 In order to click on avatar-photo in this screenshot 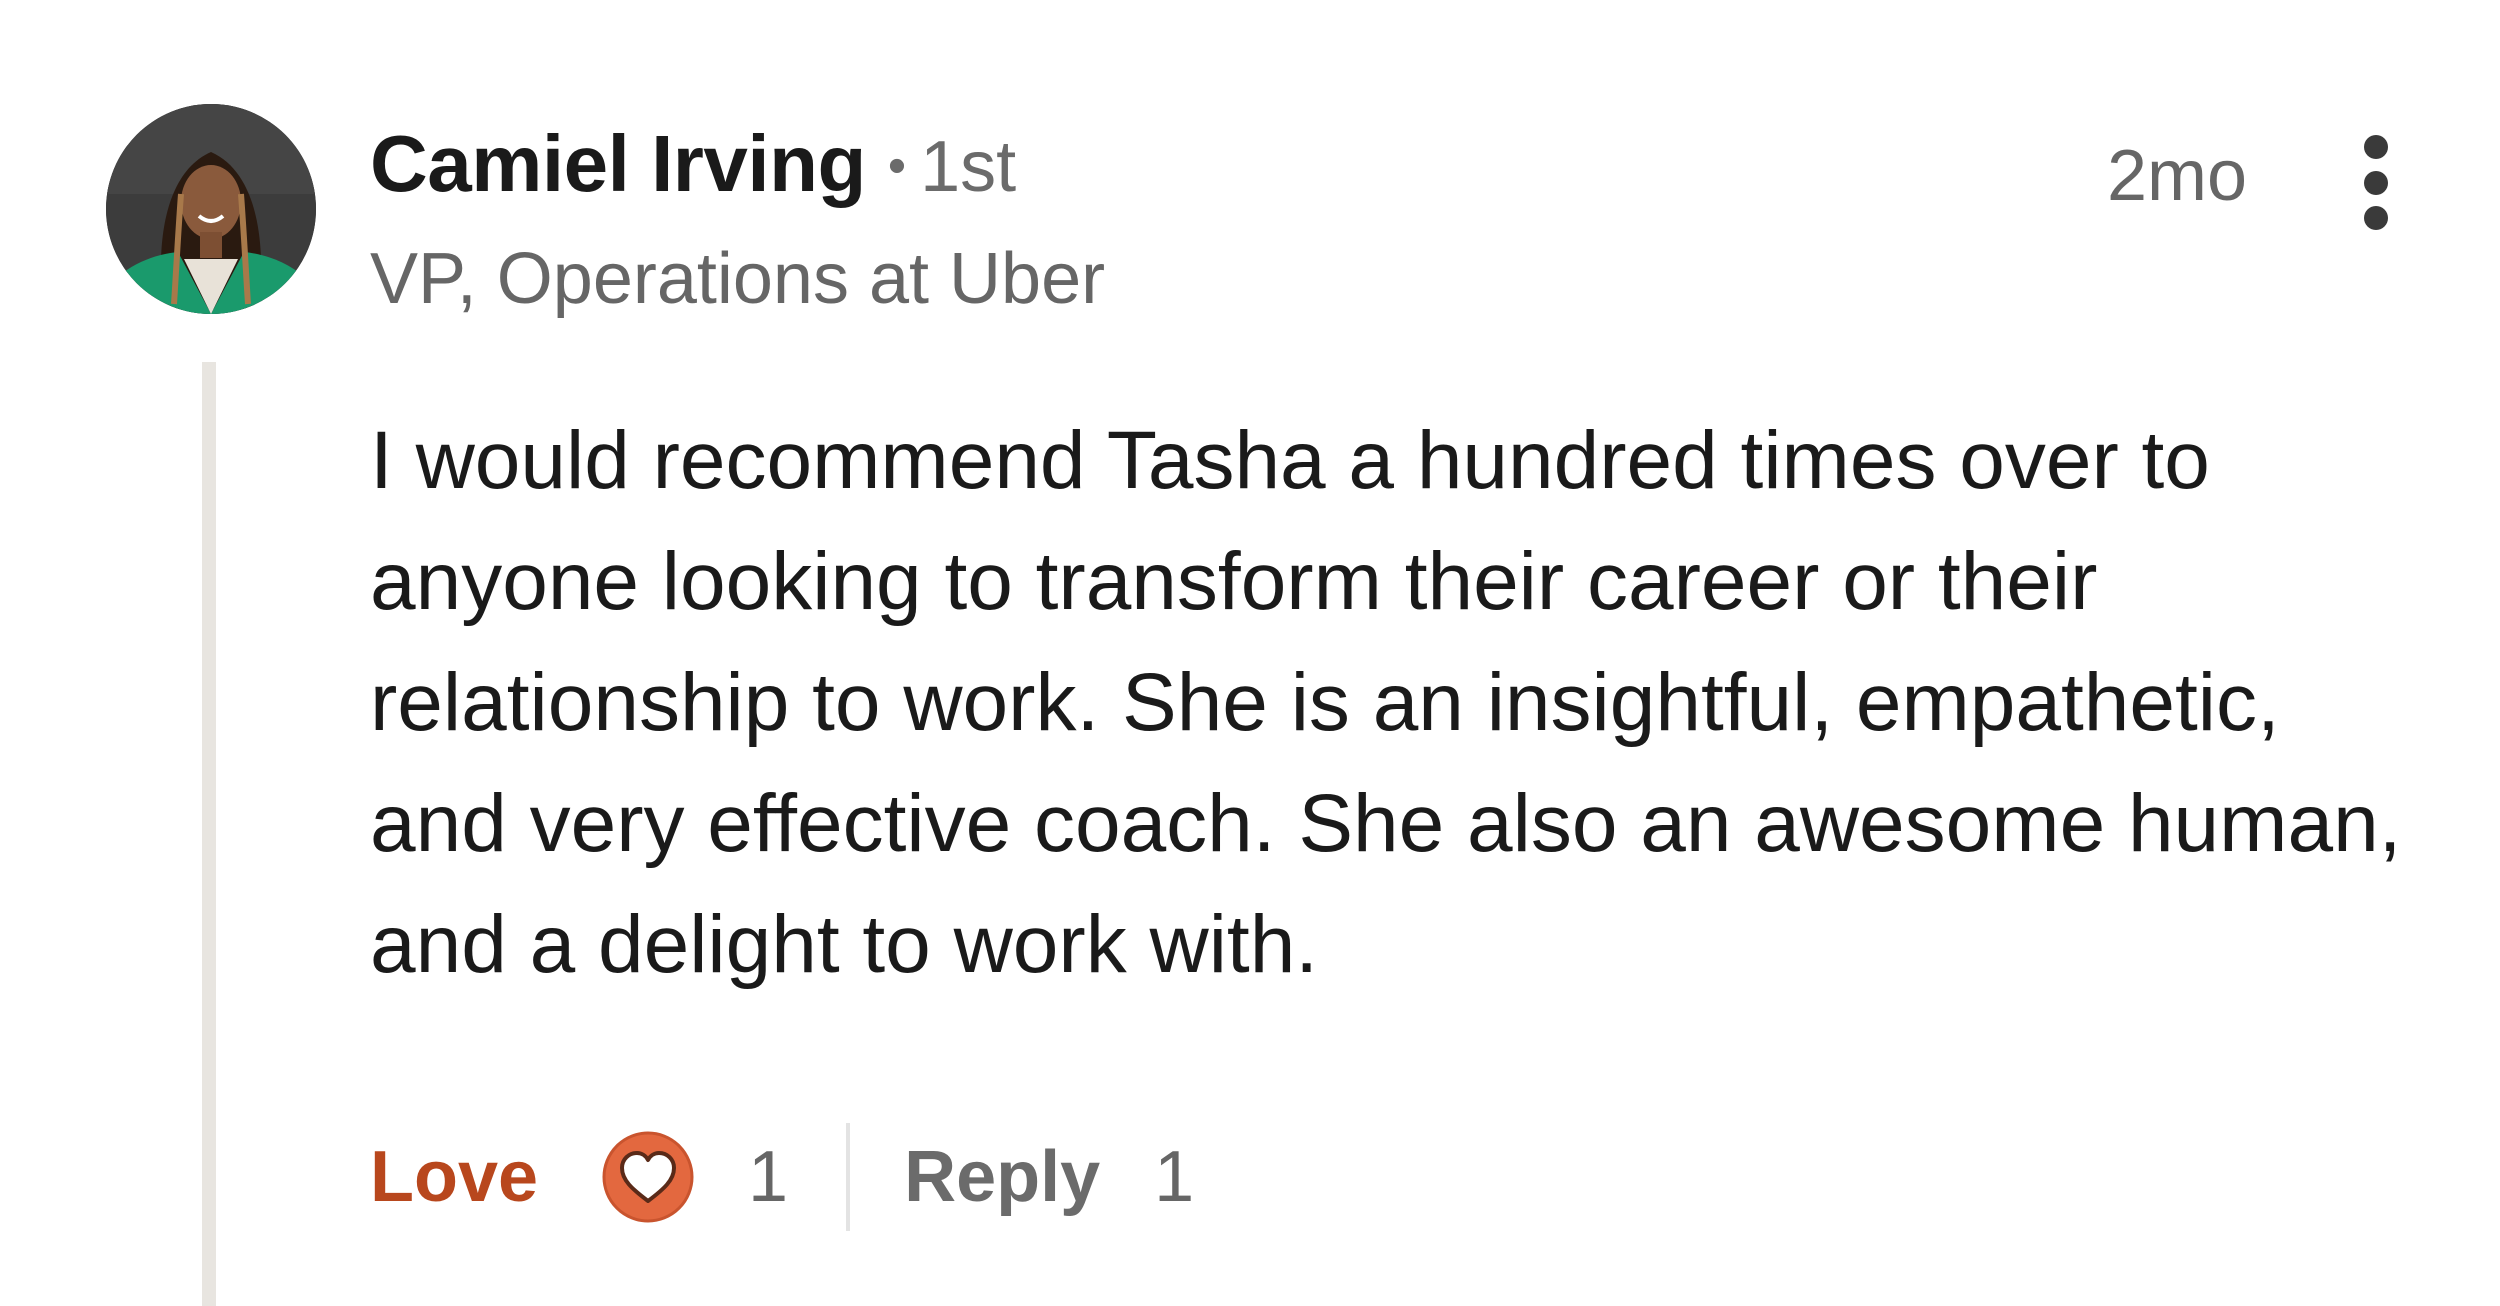, I will do `click(211, 209)`.